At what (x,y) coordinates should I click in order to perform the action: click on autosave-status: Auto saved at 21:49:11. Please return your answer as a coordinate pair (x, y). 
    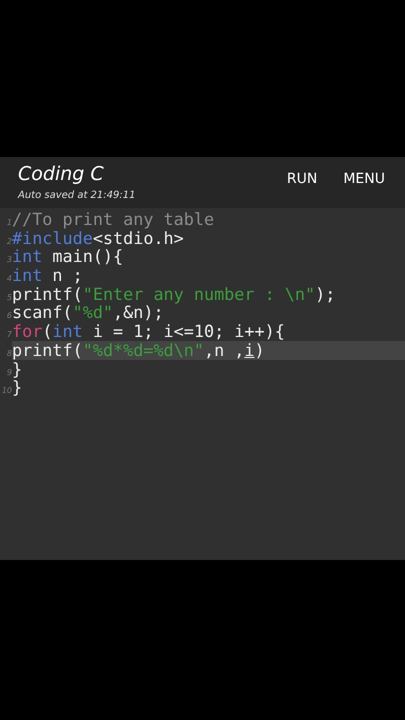
    Looking at the image, I should click on (77, 195).